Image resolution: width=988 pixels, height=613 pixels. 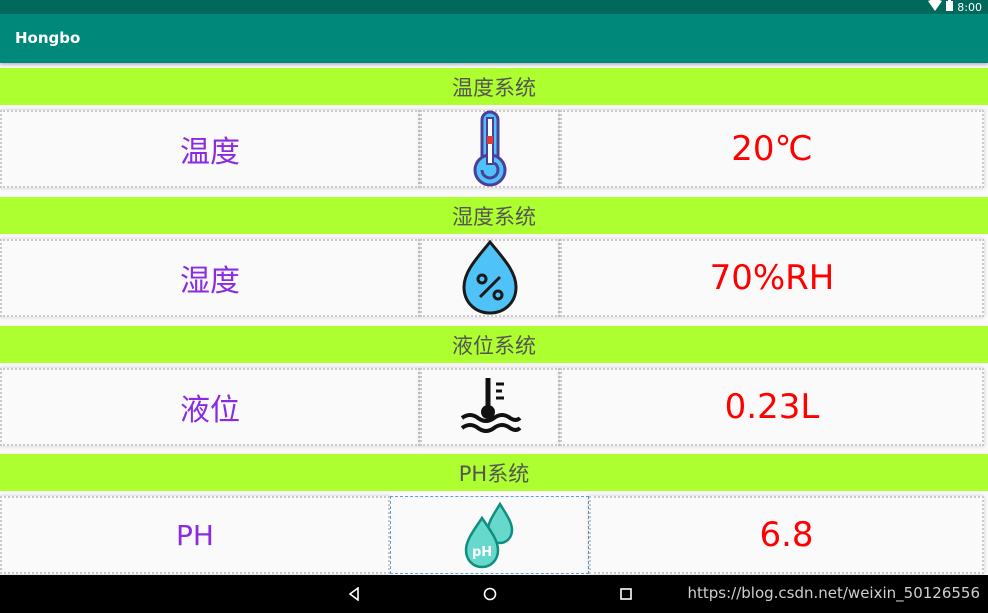 I want to click on row-temperature: 温度 20℃, so click(x=494, y=149).